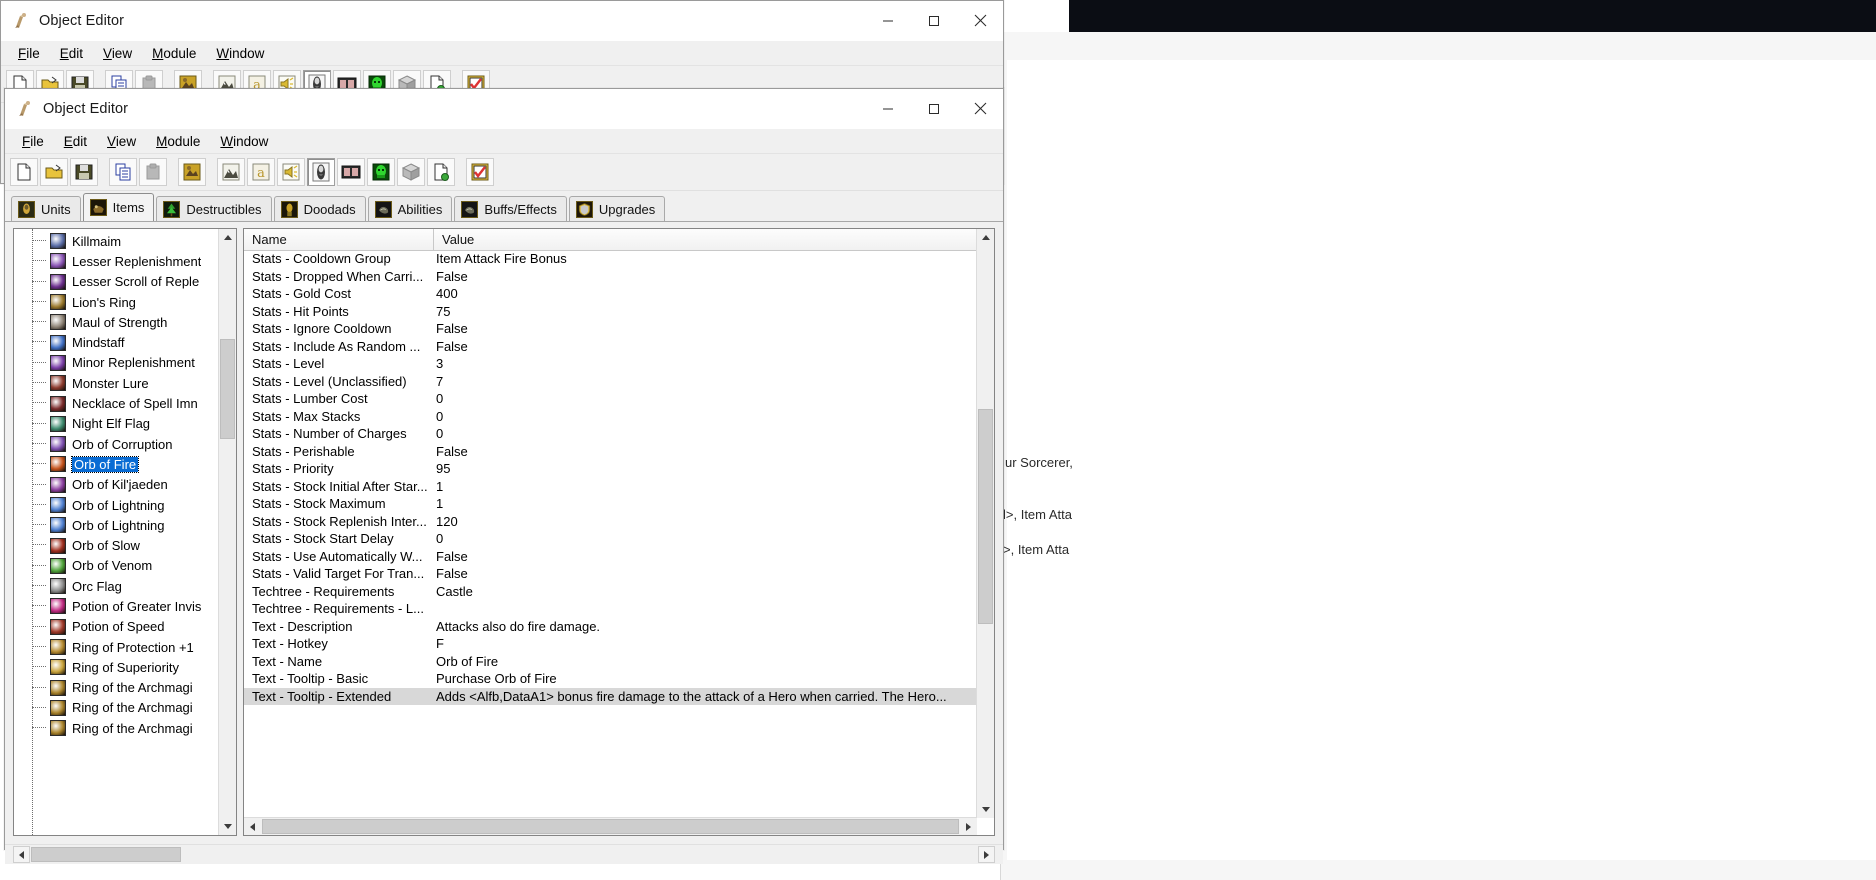  I want to click on tree-item: Orb of Lightning, so click(116, 525).